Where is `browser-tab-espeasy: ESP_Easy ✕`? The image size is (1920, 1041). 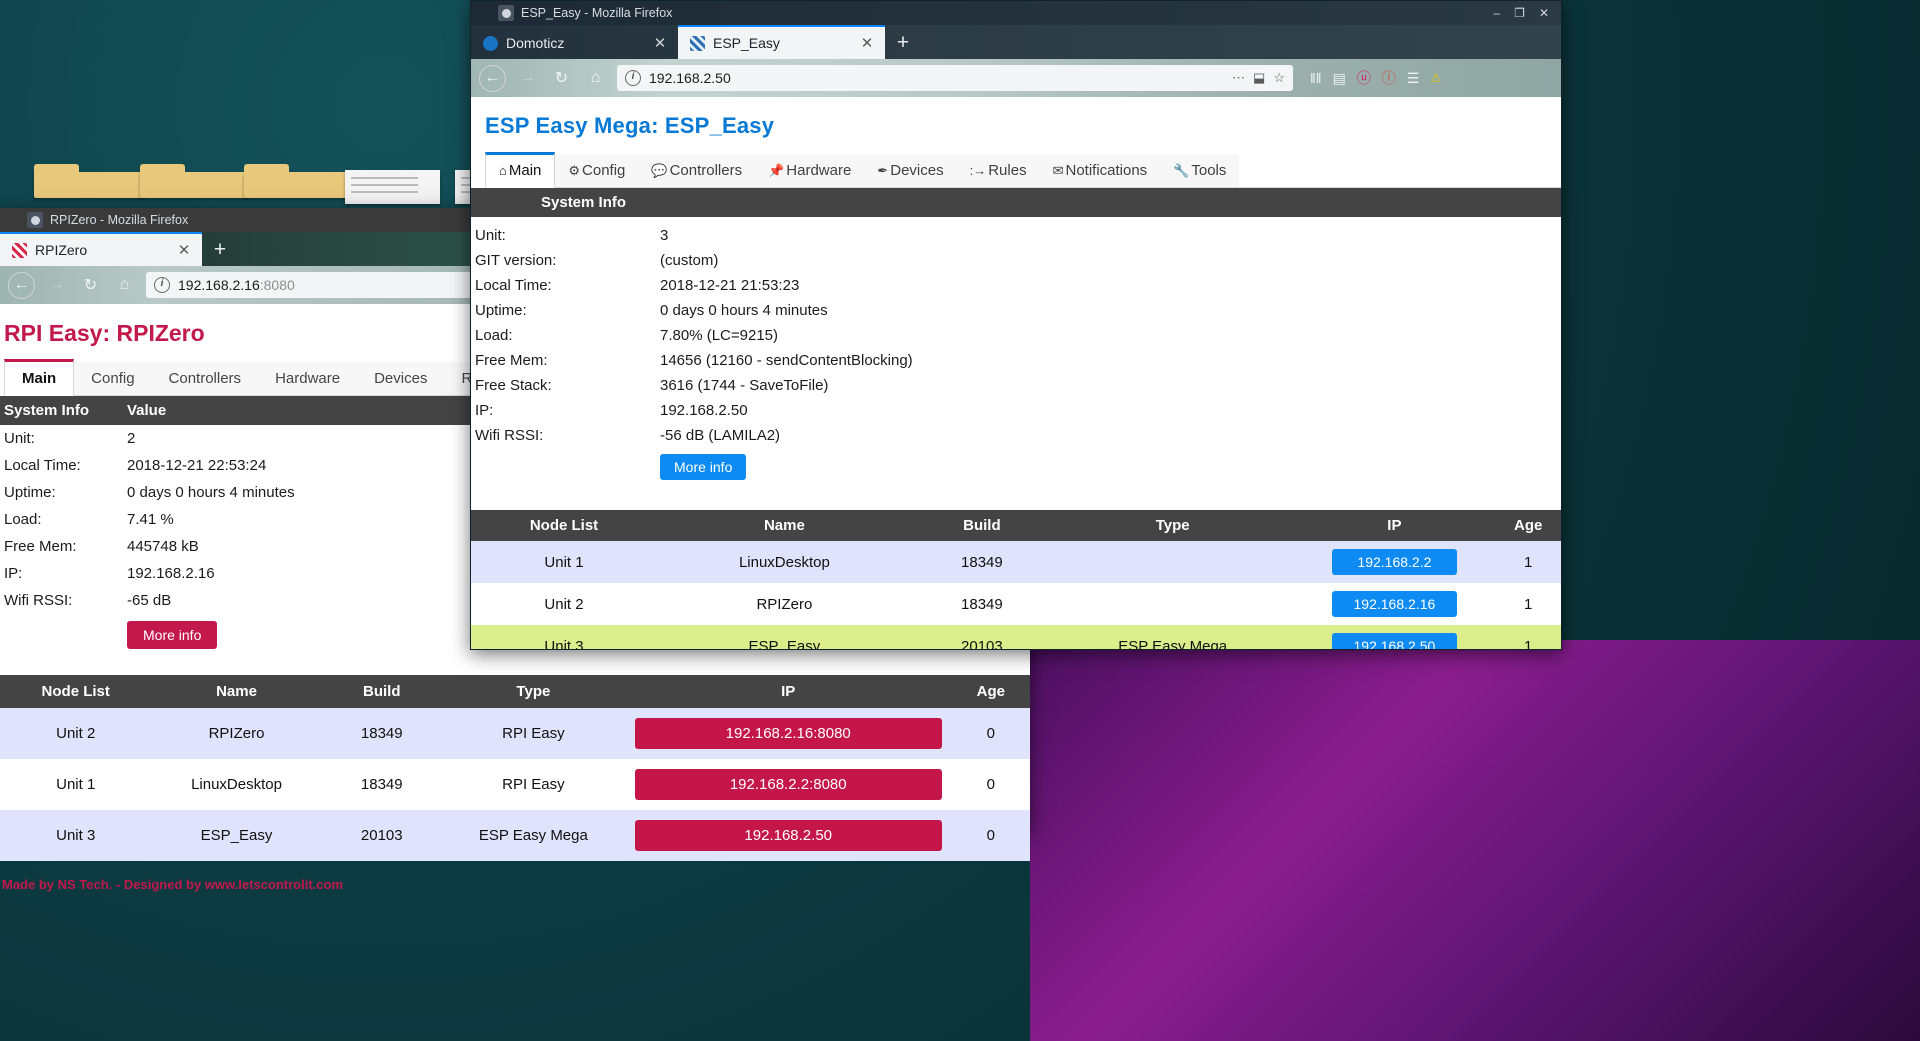 browser-tab-espeasy: ESP_Easy ✕ is located at coordinates (781, 42).